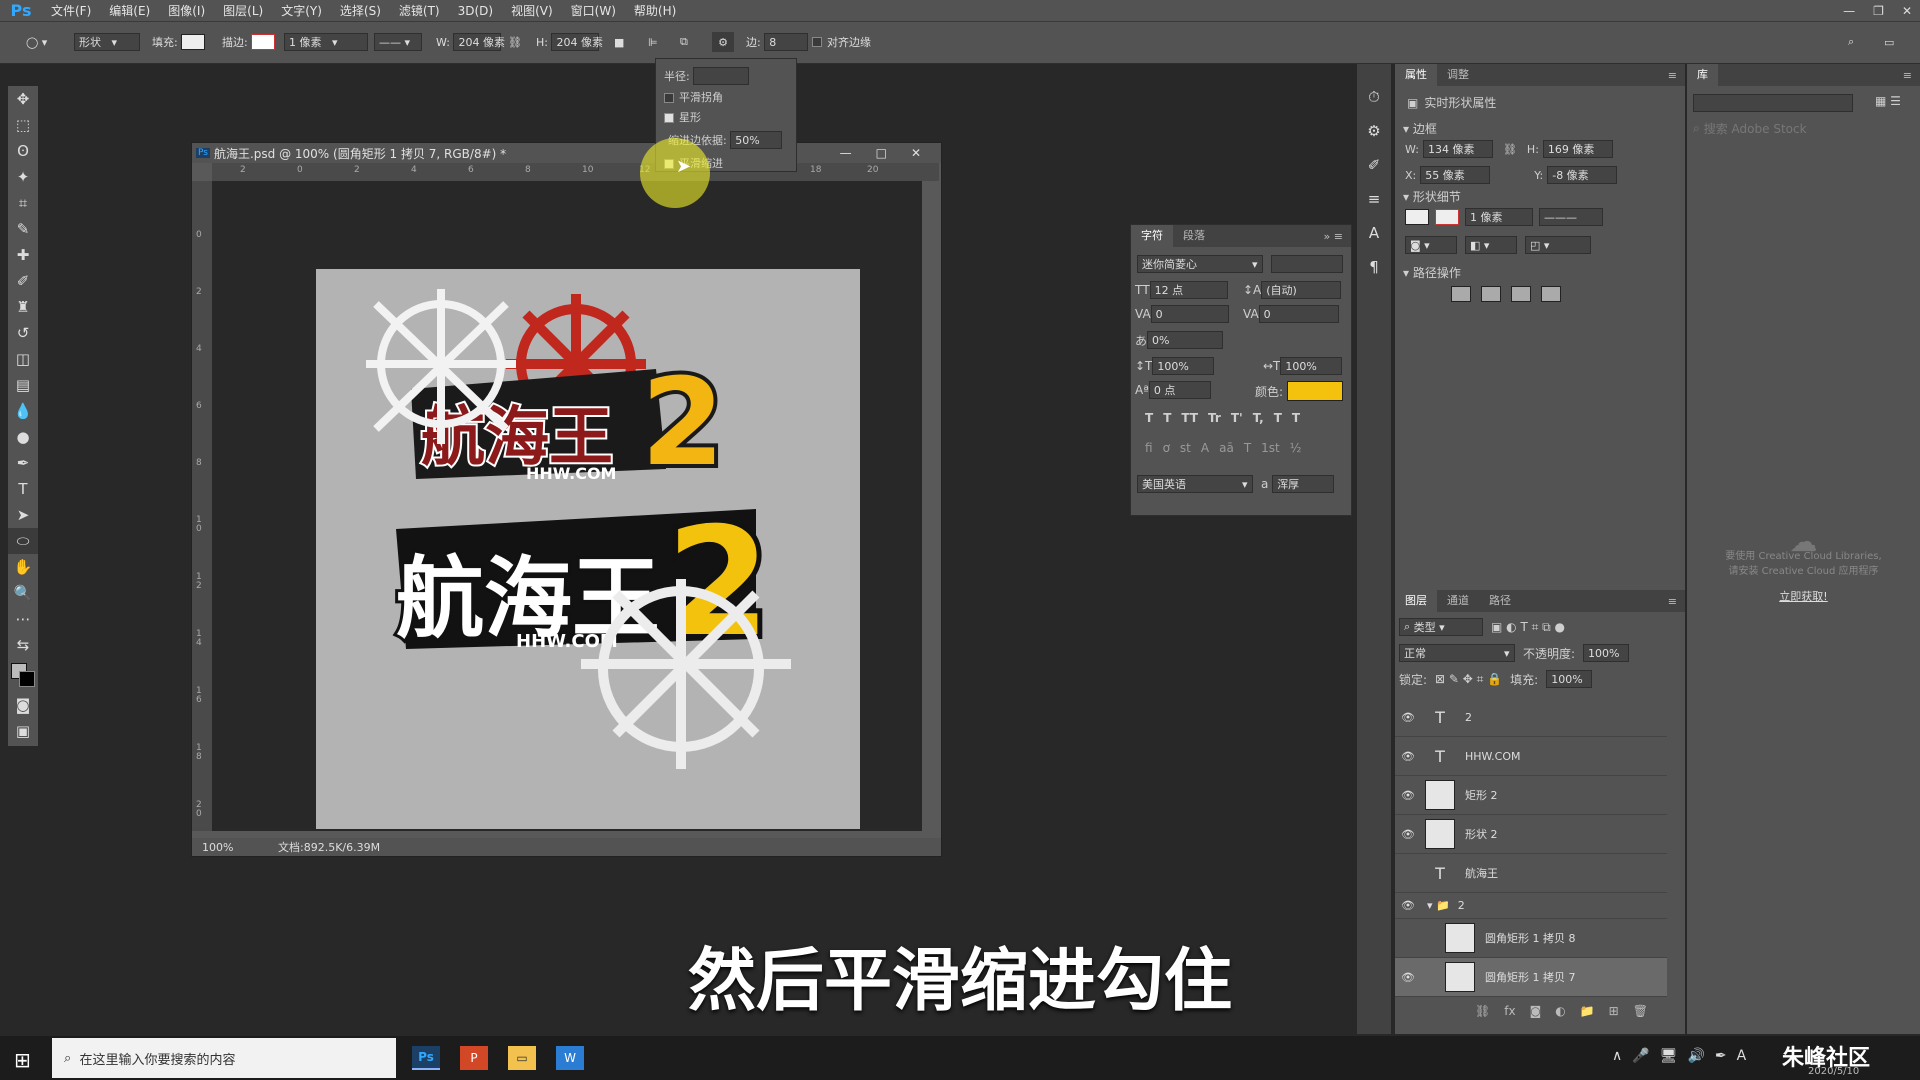 This screenshot has width=1920, height=1080. What do you see at coordinates (1195, 484) in the screenshot?
I see `language-select: 美国英语 ▾` at bounding box center [1195, 484].